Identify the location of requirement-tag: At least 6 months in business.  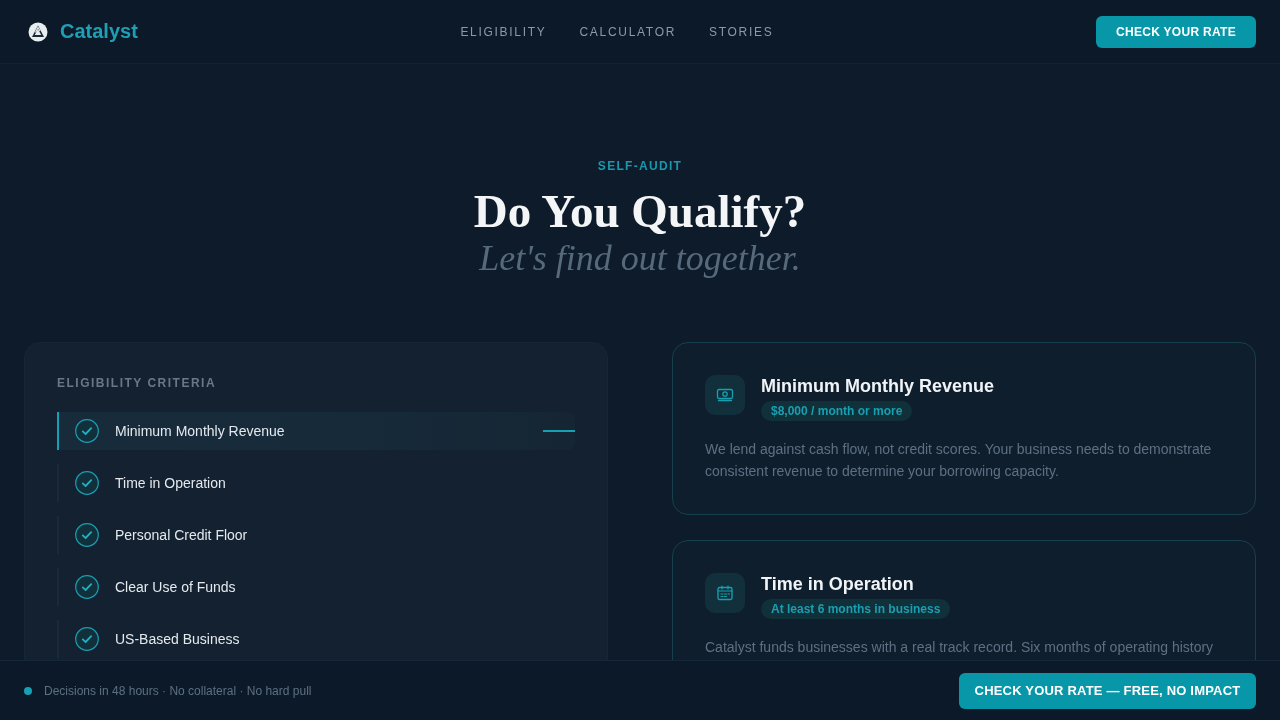
(856, 609).